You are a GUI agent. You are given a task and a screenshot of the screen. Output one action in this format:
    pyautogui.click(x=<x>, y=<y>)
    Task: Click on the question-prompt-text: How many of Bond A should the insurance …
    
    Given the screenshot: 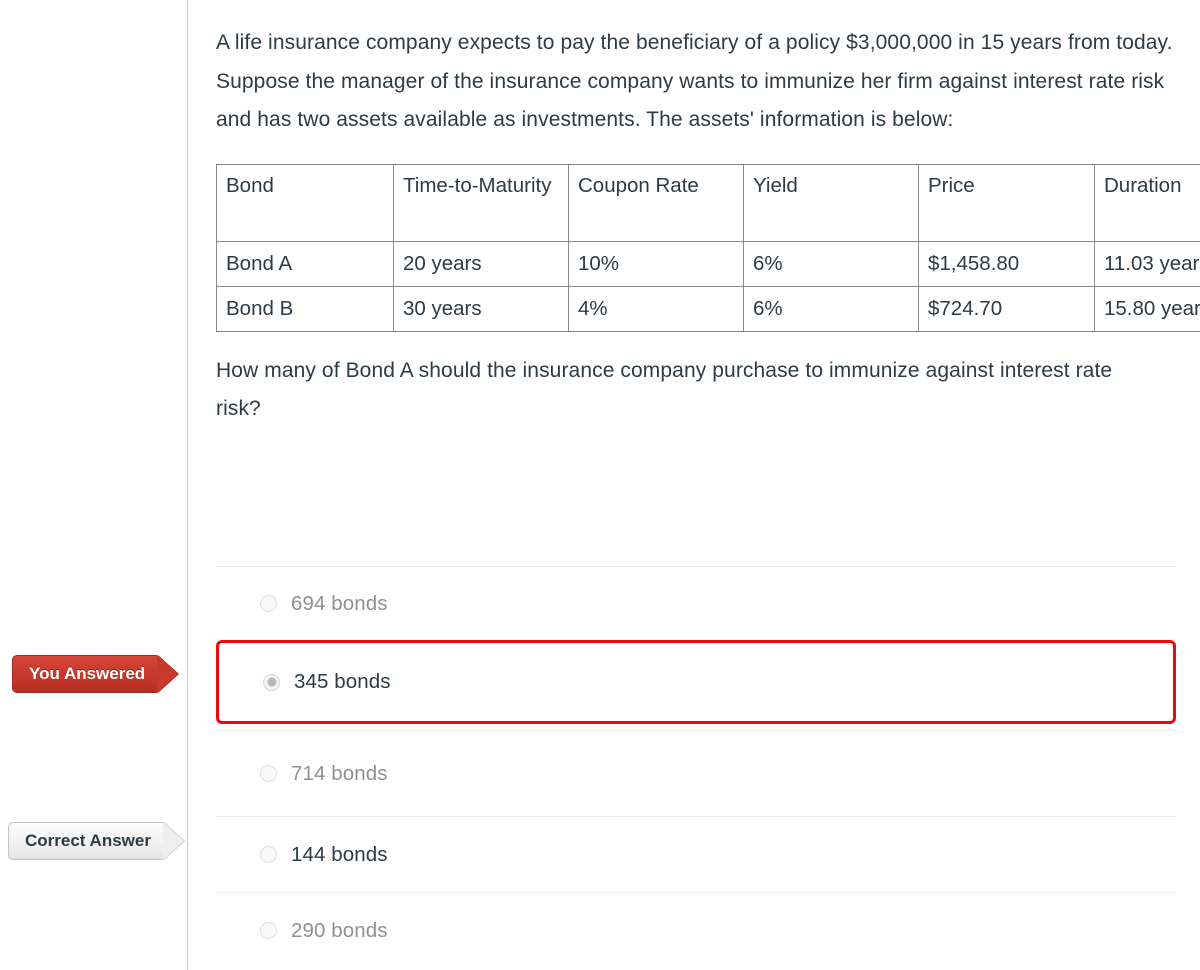 What is the action you would take?
    pyautogui.click(x=664, y=389)
    